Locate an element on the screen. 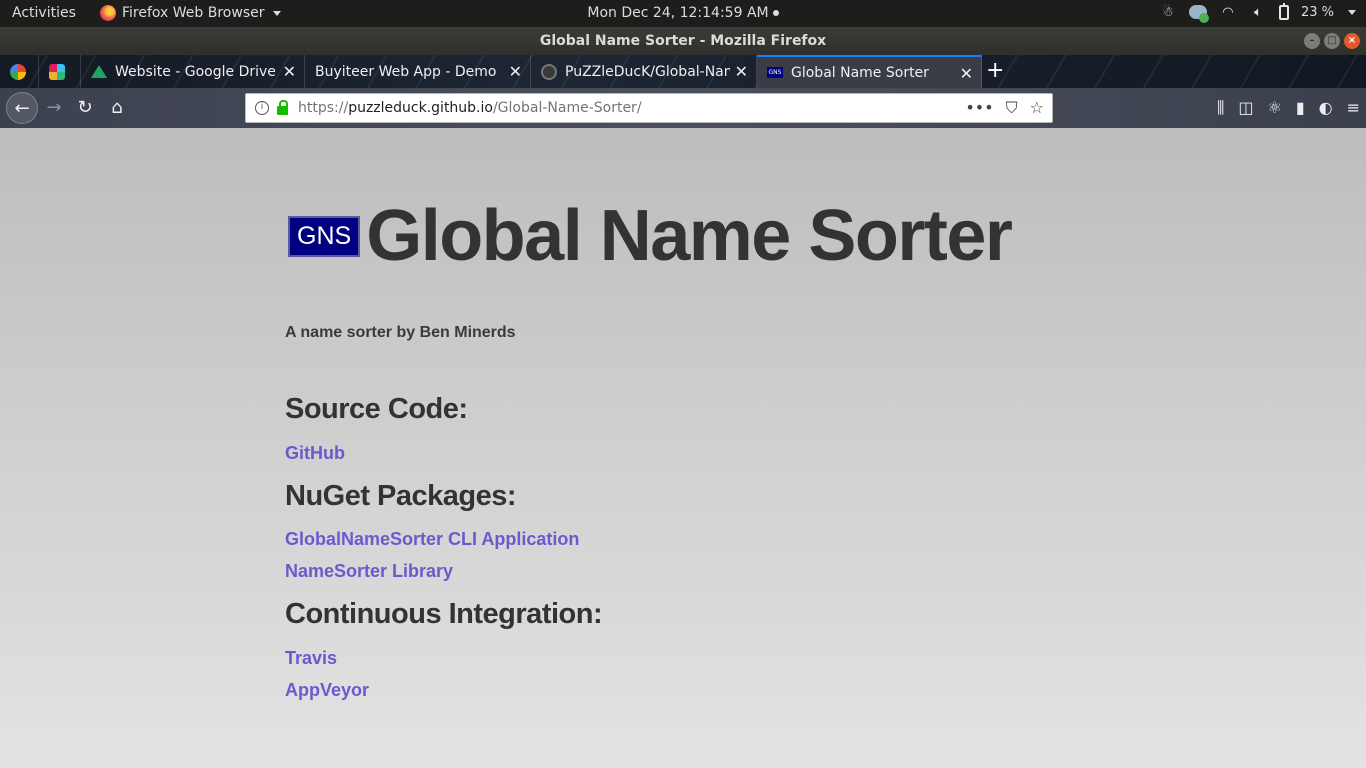 This screenshot has height=768, width=1366. tab-global-name-sorter: GNS Global Name Sorter ✕ is located at coordinates (869, 71).